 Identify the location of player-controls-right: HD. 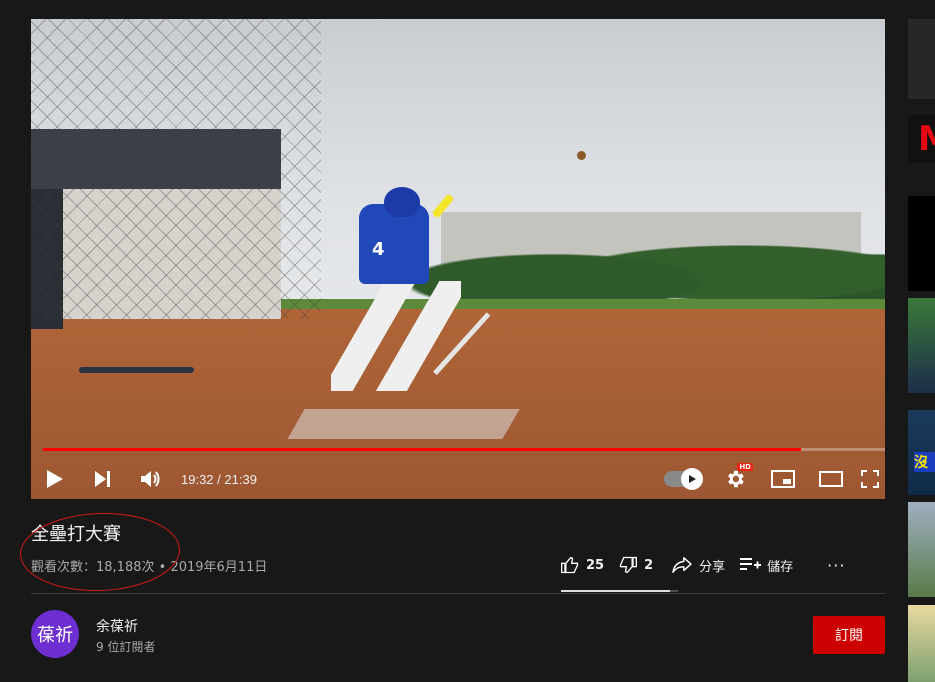
(774, 479).